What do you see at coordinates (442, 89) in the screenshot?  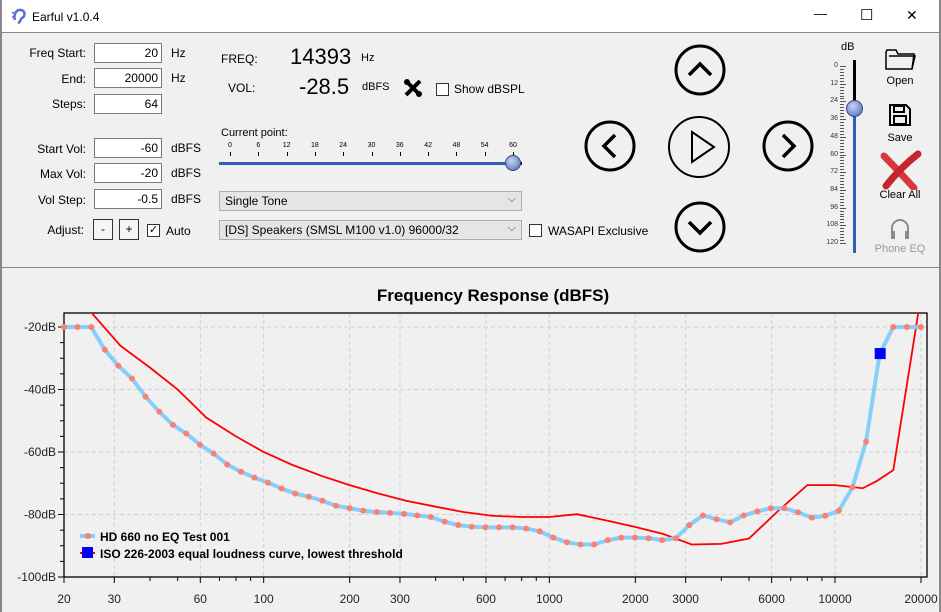 I see `show-dbspl-checkbox` at bounding box center [442, 89].